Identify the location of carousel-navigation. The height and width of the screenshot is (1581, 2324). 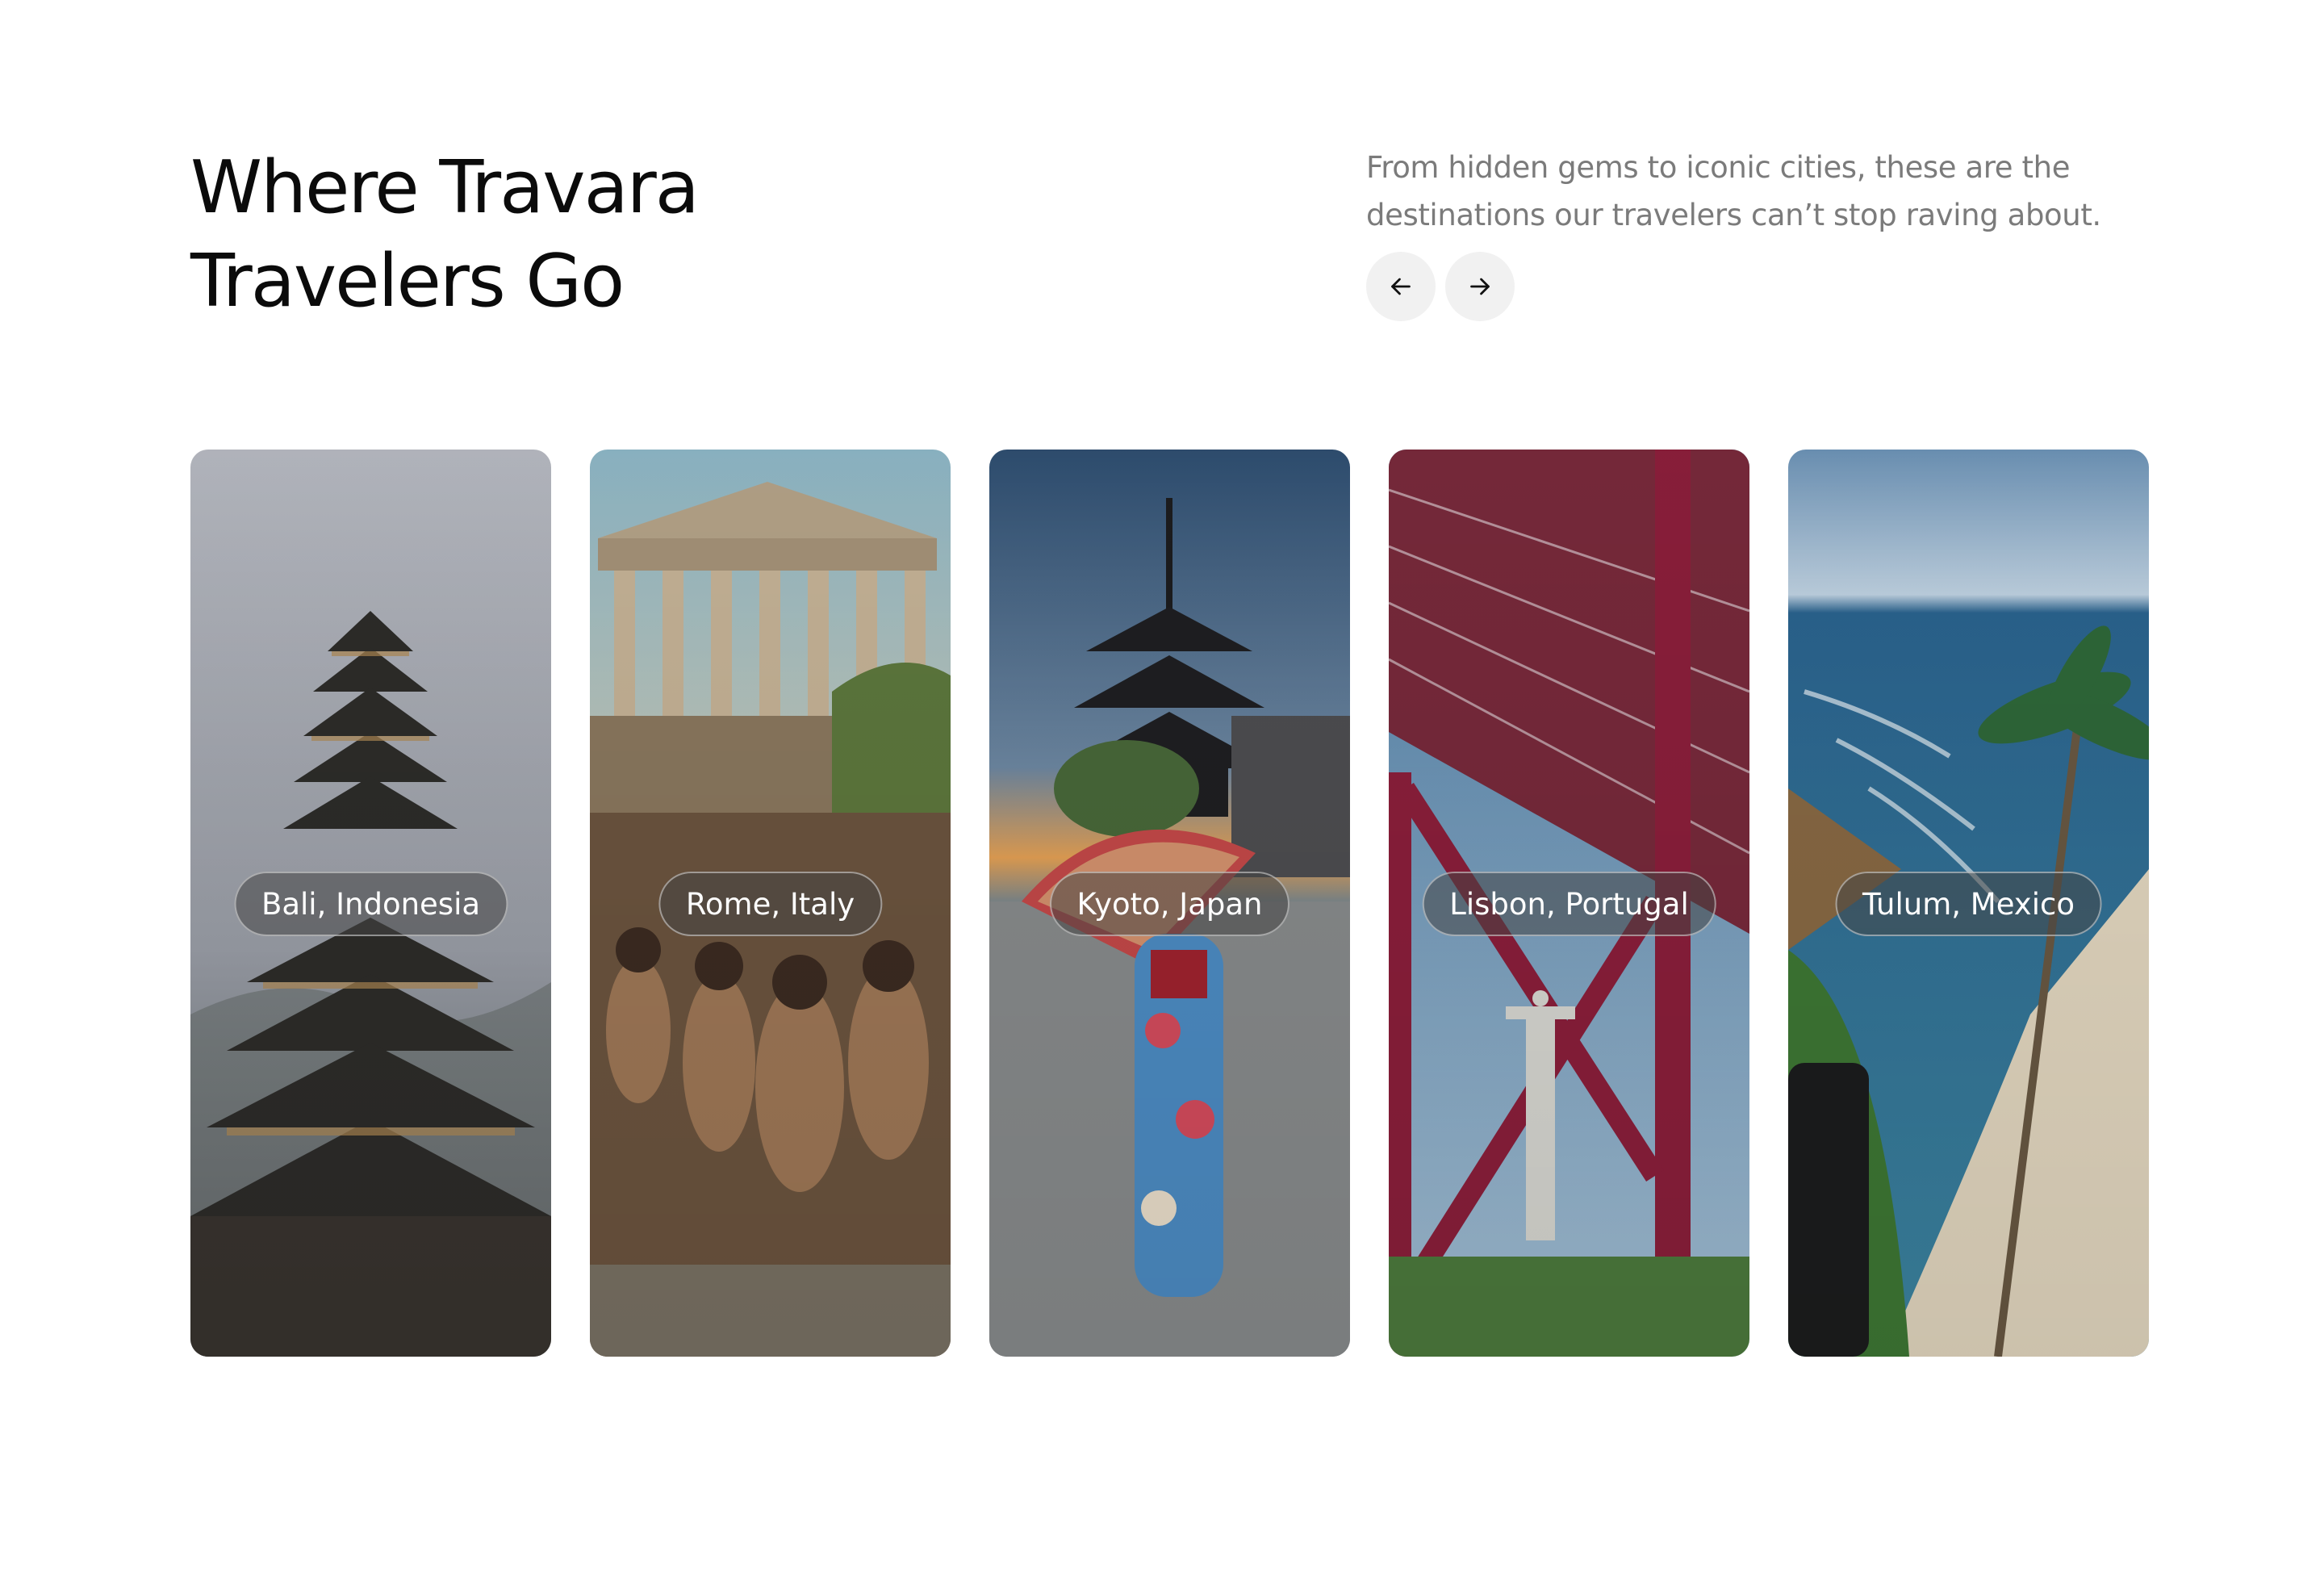
(1440, 286).